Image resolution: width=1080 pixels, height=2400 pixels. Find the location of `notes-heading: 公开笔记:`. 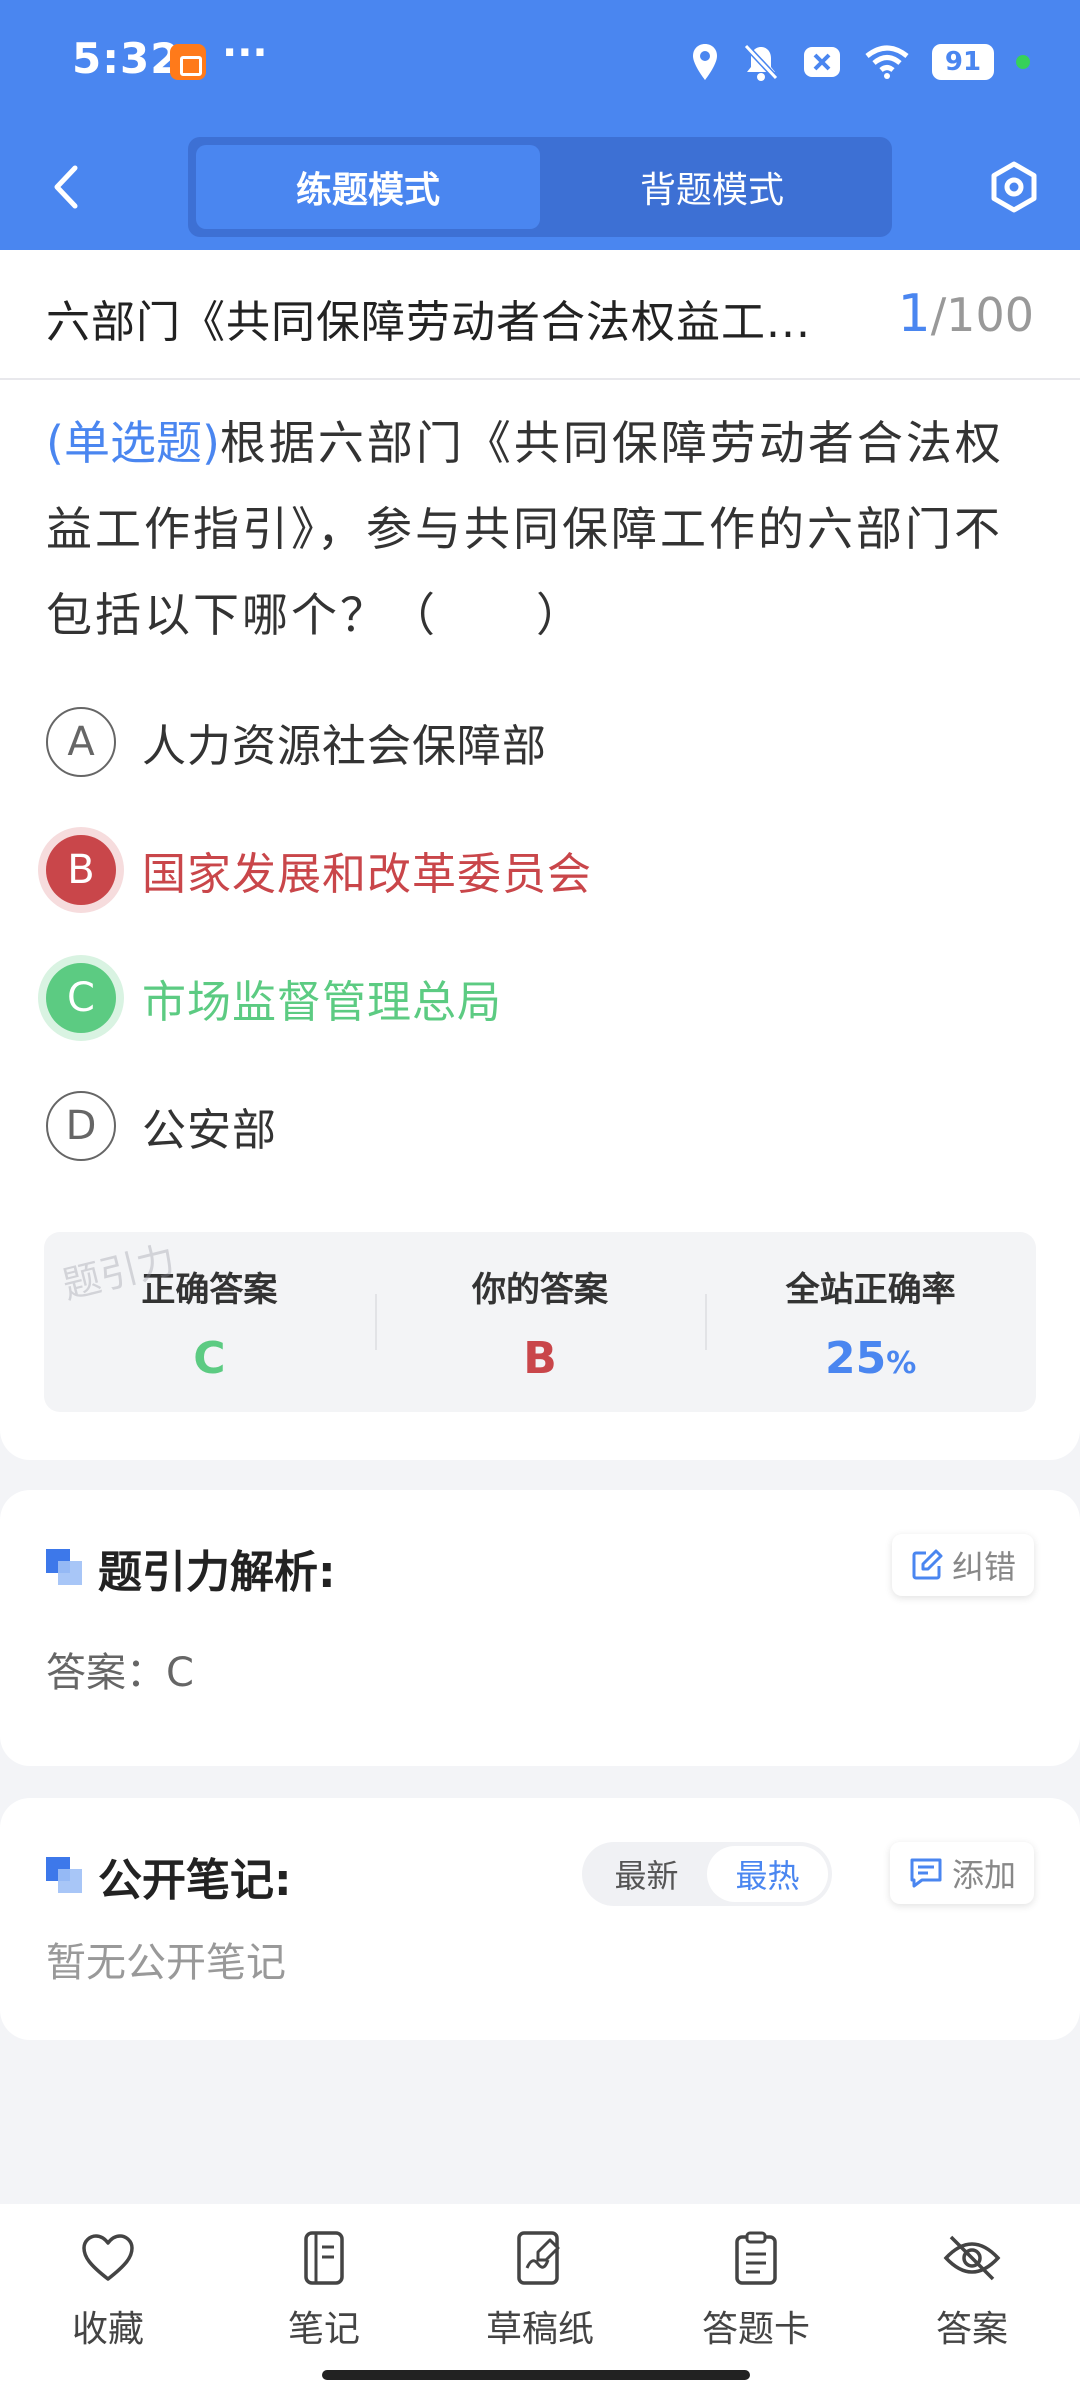

notes-heading: 公开笔记: is located at coordinates (169, 1876).